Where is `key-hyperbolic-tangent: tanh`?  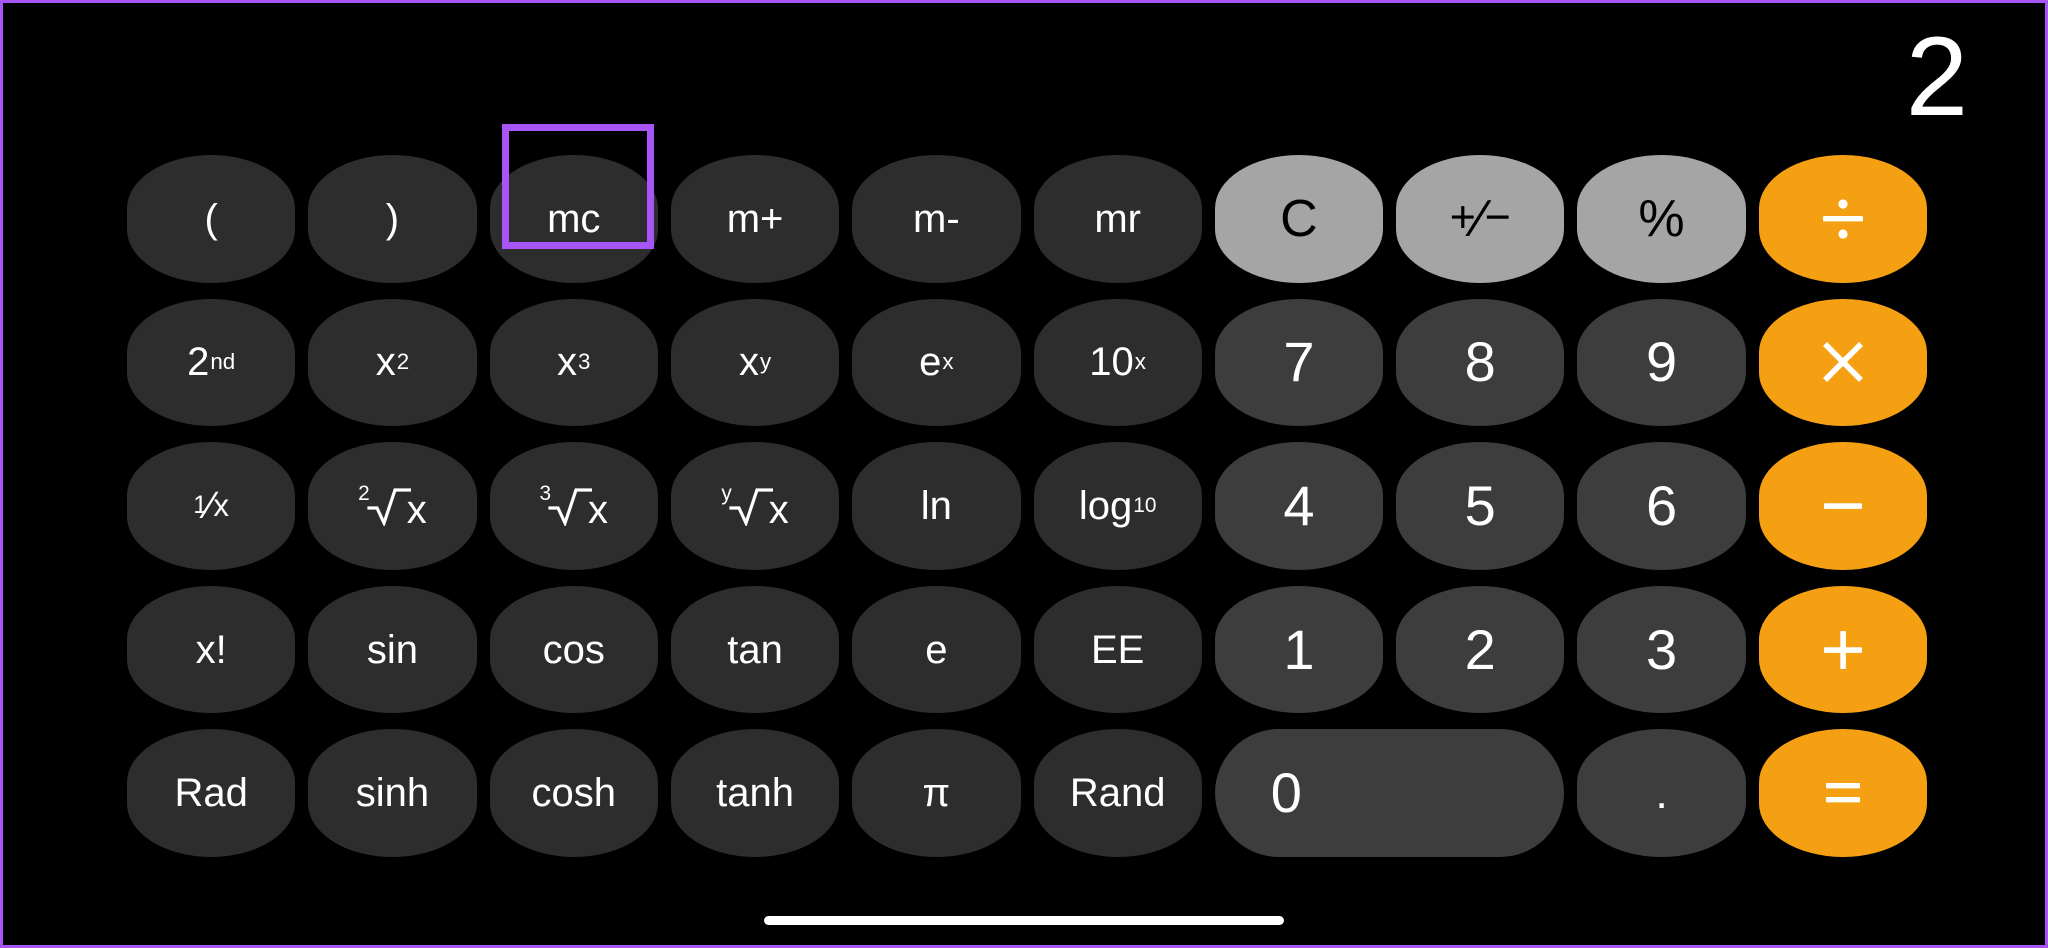
key-hyperbolic-tangent: tanh is located at coordinates (755, 793).